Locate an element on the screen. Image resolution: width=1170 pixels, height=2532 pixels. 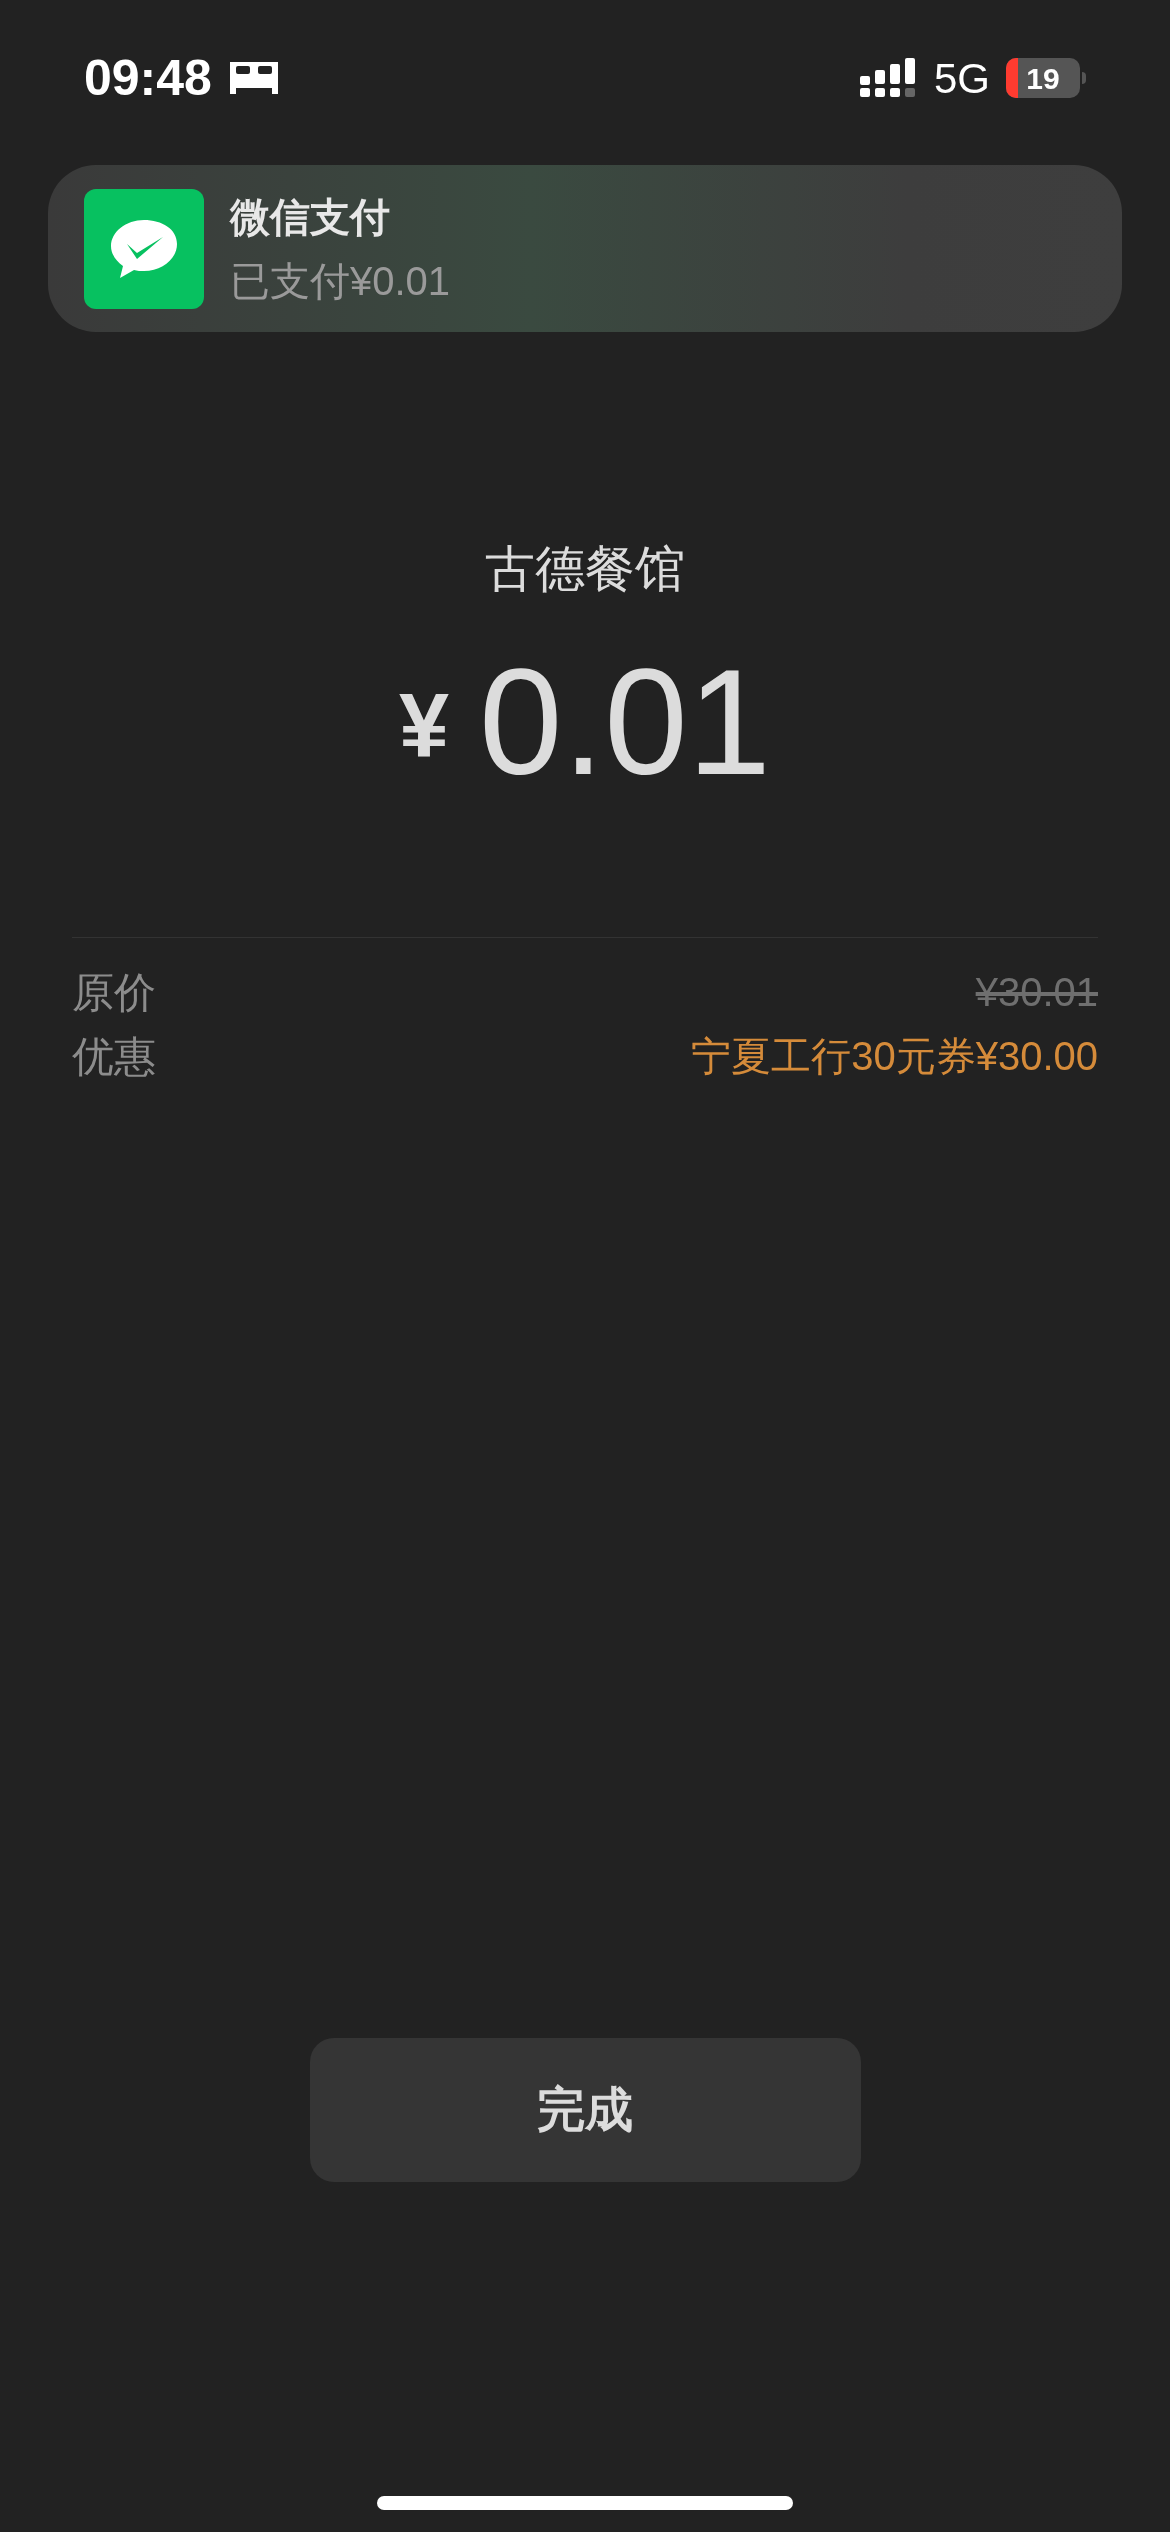
bed-icon is located at coordinates (253, 78).